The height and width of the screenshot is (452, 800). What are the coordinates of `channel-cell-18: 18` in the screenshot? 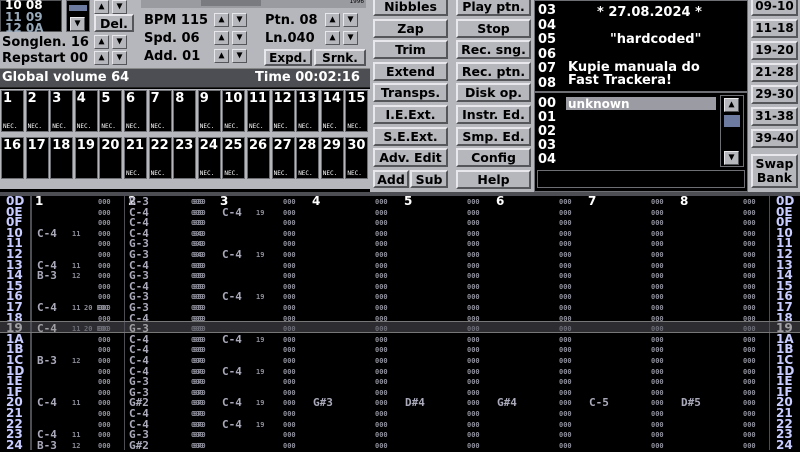 It's located at (62, 158).